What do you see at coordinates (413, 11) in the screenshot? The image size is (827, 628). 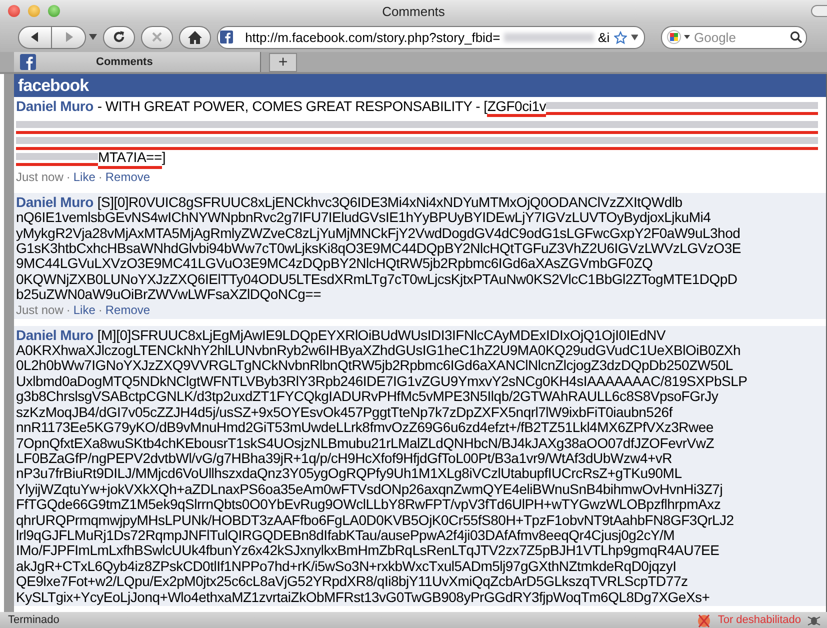 I see `window-title: Comments` at bounding box center [413, 11].